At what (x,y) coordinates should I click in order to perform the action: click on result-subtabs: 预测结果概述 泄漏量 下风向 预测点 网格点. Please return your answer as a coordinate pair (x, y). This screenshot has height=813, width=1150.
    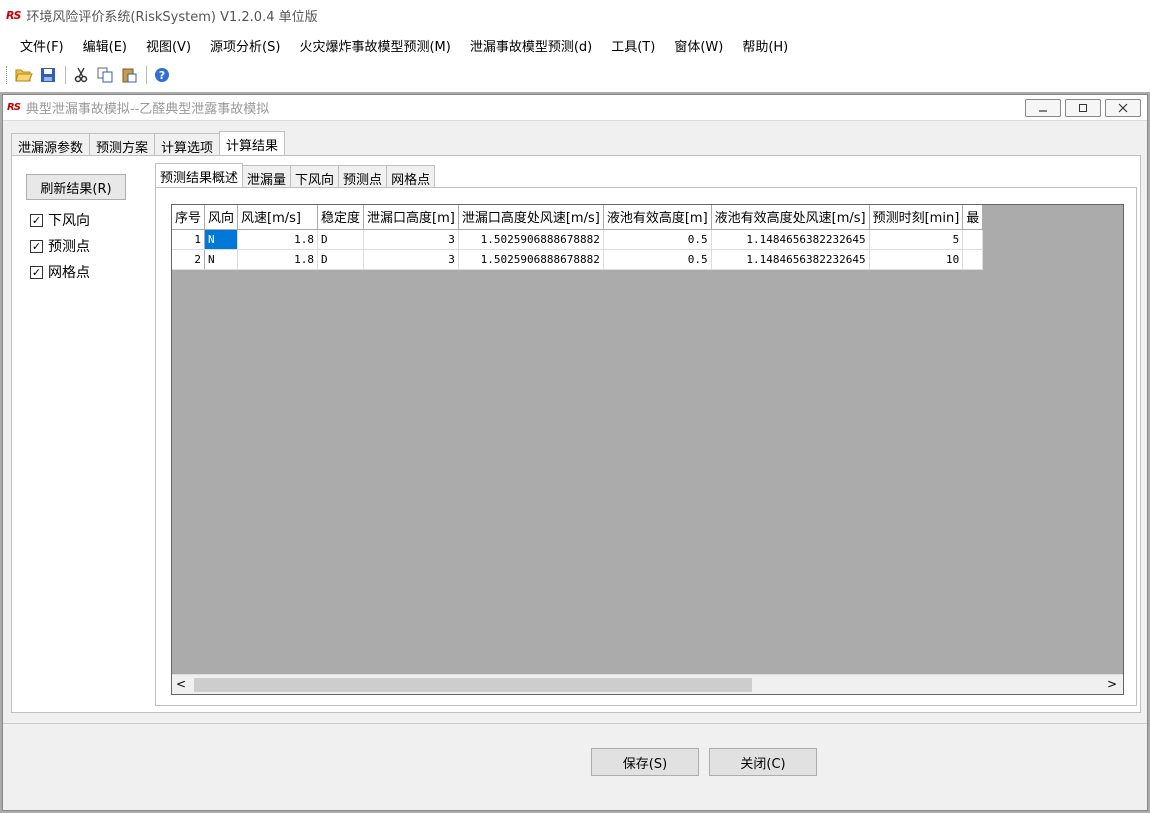
    Looking at the image, I should click on (295, 175).